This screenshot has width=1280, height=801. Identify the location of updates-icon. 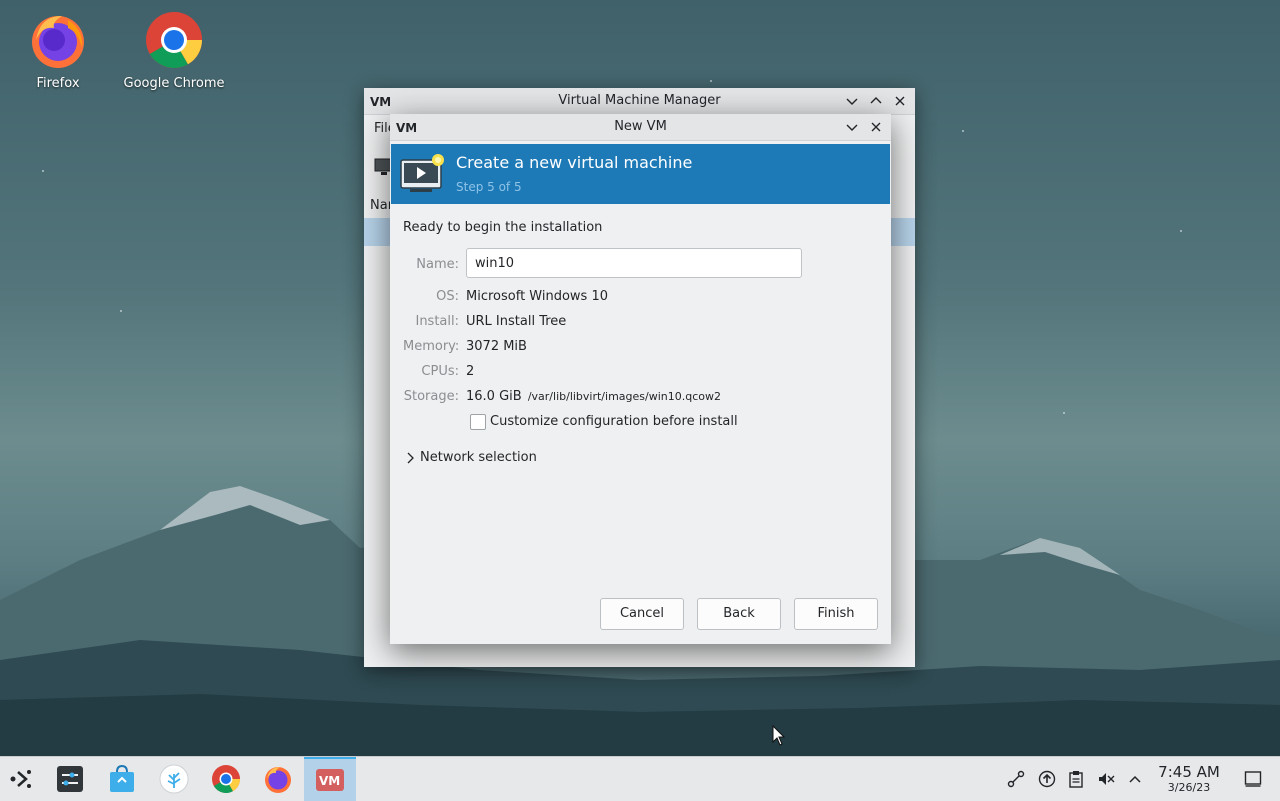
(1047, 779).